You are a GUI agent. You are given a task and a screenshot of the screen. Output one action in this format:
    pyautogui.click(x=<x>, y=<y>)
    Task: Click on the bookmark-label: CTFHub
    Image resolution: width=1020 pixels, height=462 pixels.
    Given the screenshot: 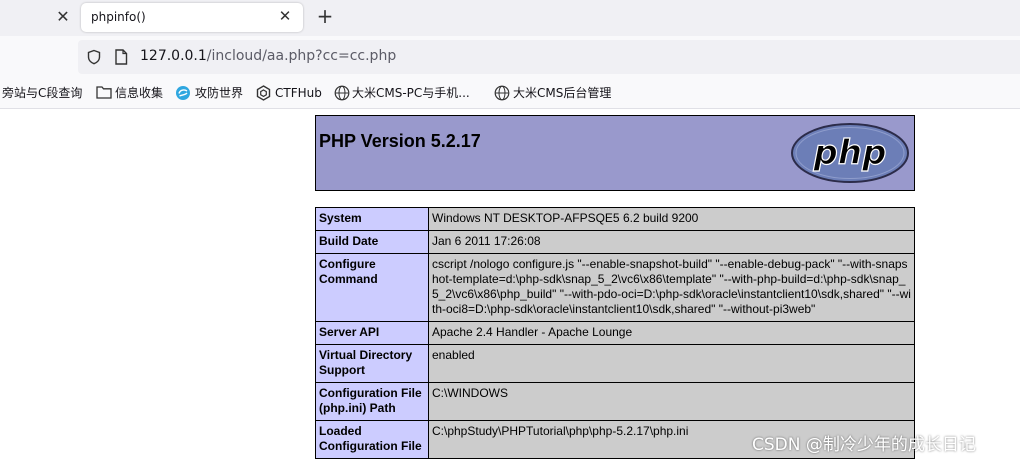 What is the action you would take?
    pyautogui.click(x=298, y=93)
    